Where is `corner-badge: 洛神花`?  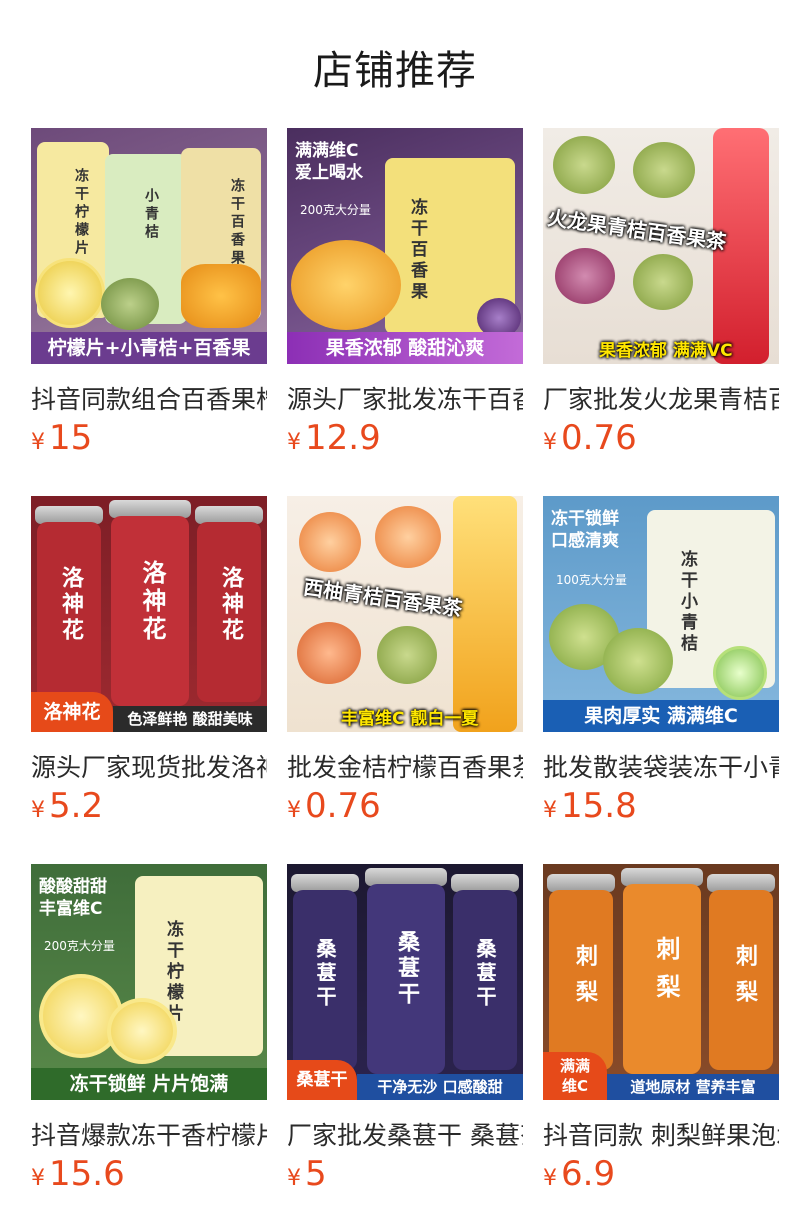
corner-badge: 洛神花 is located at coordinates (72, 712).